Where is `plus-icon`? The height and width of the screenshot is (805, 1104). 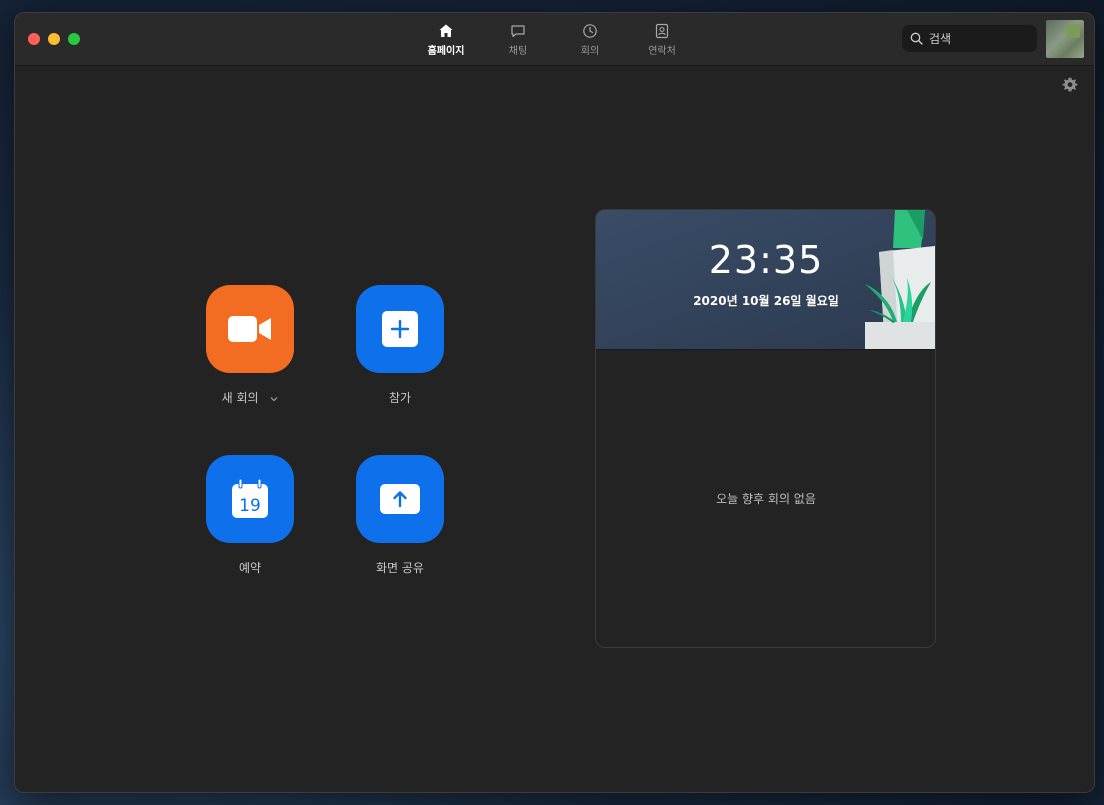 plus-icon is located at coordinates (400, 329).